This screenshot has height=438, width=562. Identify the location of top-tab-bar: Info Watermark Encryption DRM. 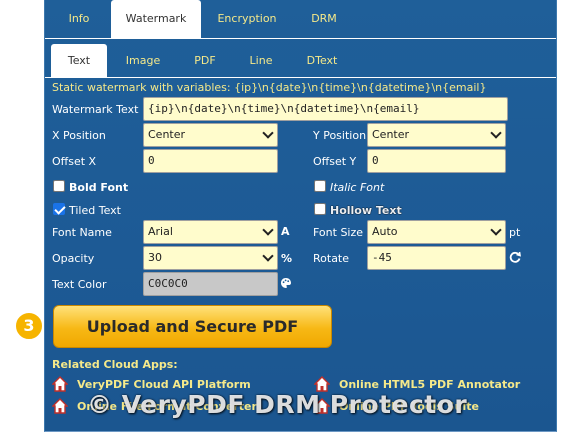
(300, 19).